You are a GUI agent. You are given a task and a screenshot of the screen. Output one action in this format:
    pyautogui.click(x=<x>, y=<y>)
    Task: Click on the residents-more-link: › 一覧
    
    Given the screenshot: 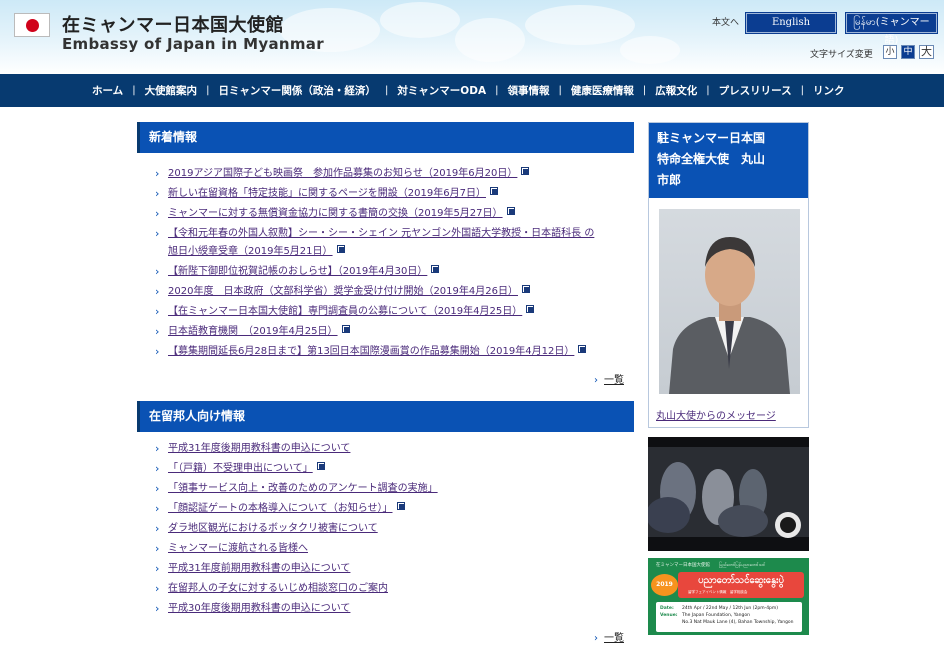 What is the action you would take?
    pyautogui.click(x=609, y=636)
    